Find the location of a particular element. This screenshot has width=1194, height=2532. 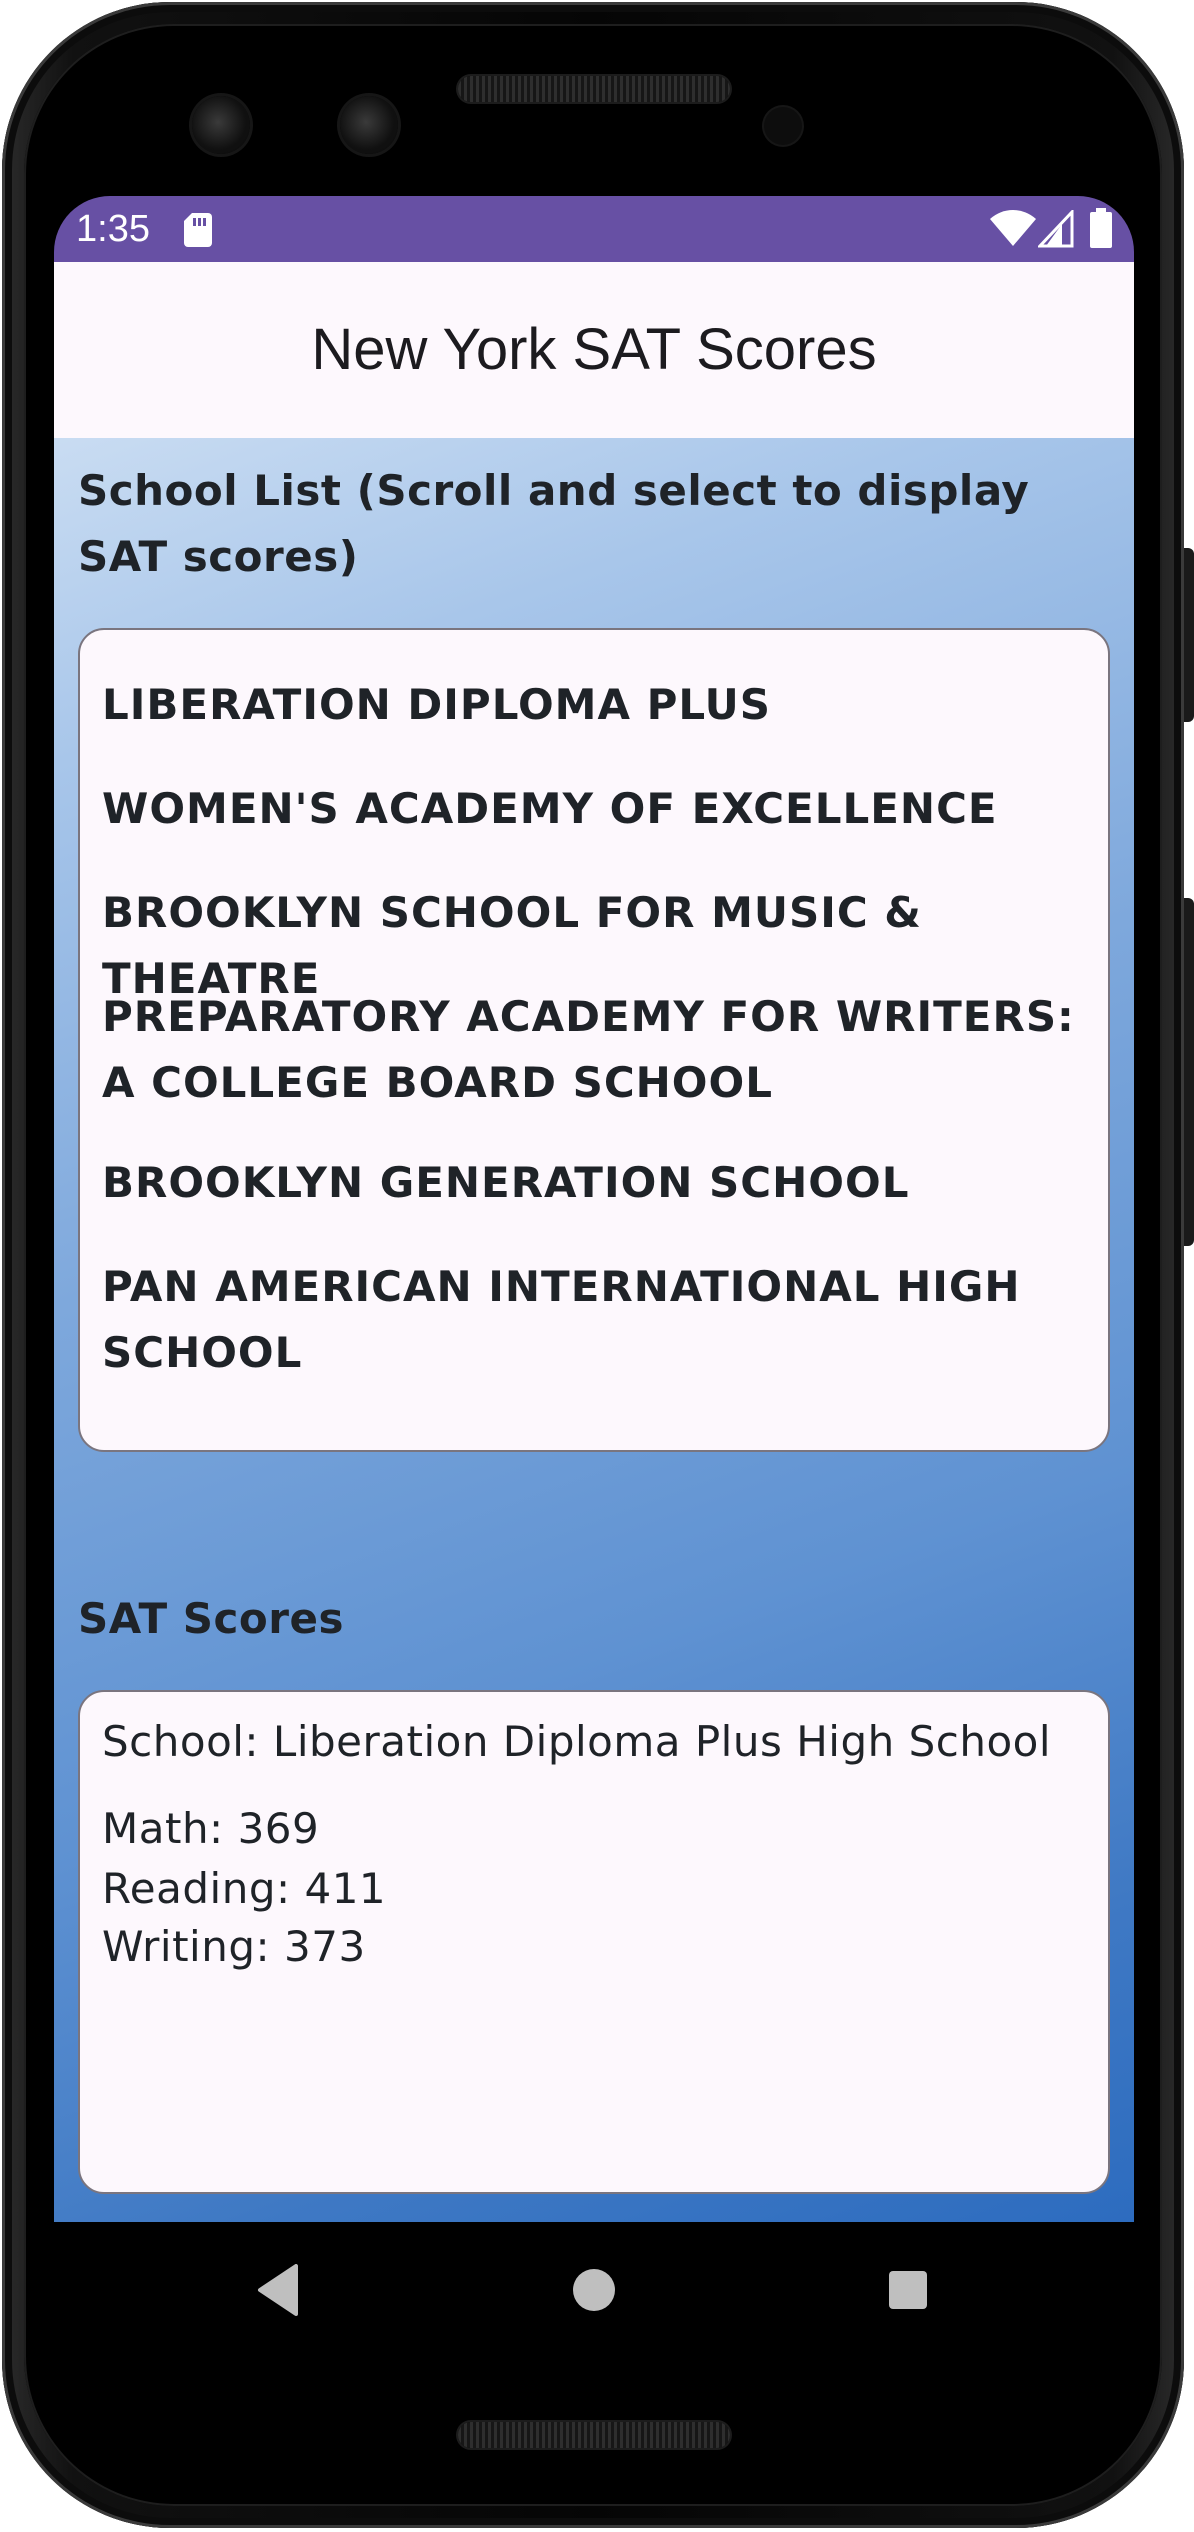

recents-icon is located at coordinates (908, 2290).